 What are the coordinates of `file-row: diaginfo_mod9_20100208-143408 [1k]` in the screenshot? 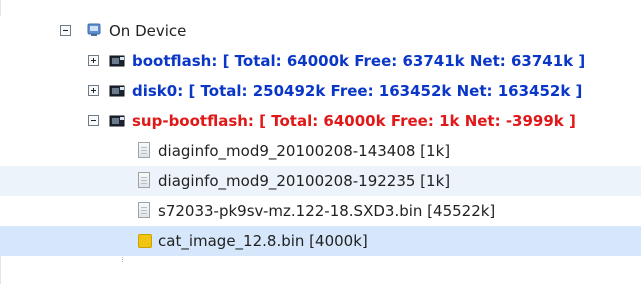 It's located at (320, 151).